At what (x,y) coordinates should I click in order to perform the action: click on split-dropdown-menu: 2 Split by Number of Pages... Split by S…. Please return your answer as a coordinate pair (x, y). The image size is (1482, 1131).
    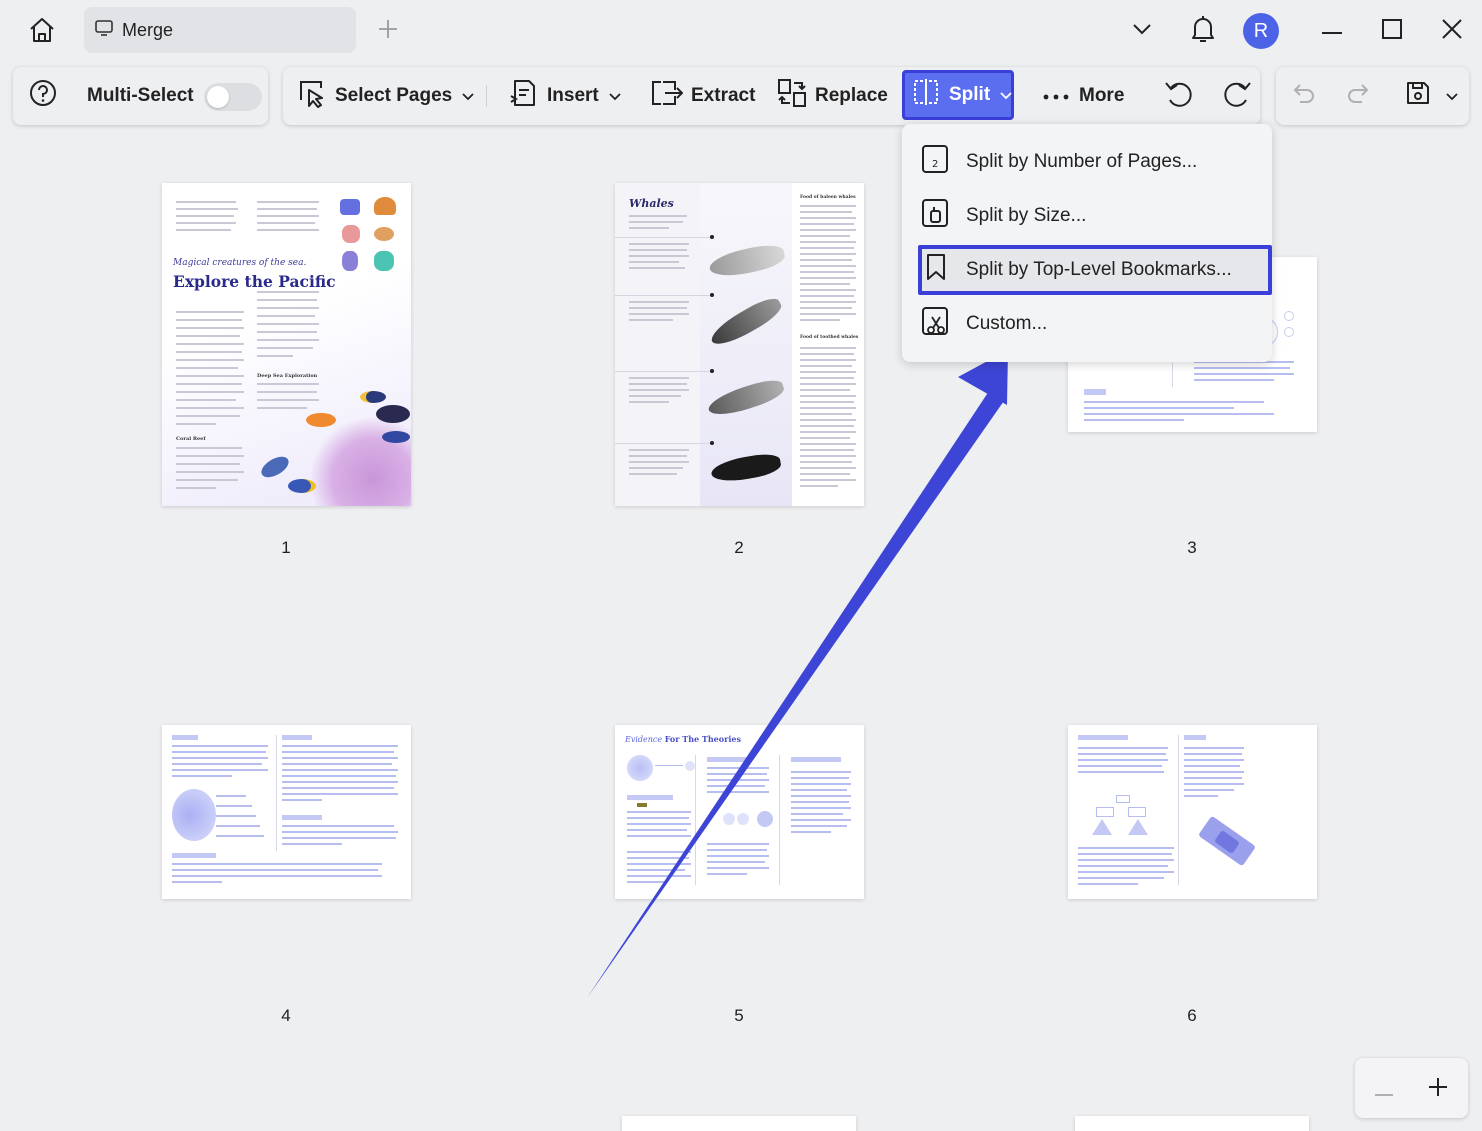
    Looking at the image, I should click on (1087, 243).